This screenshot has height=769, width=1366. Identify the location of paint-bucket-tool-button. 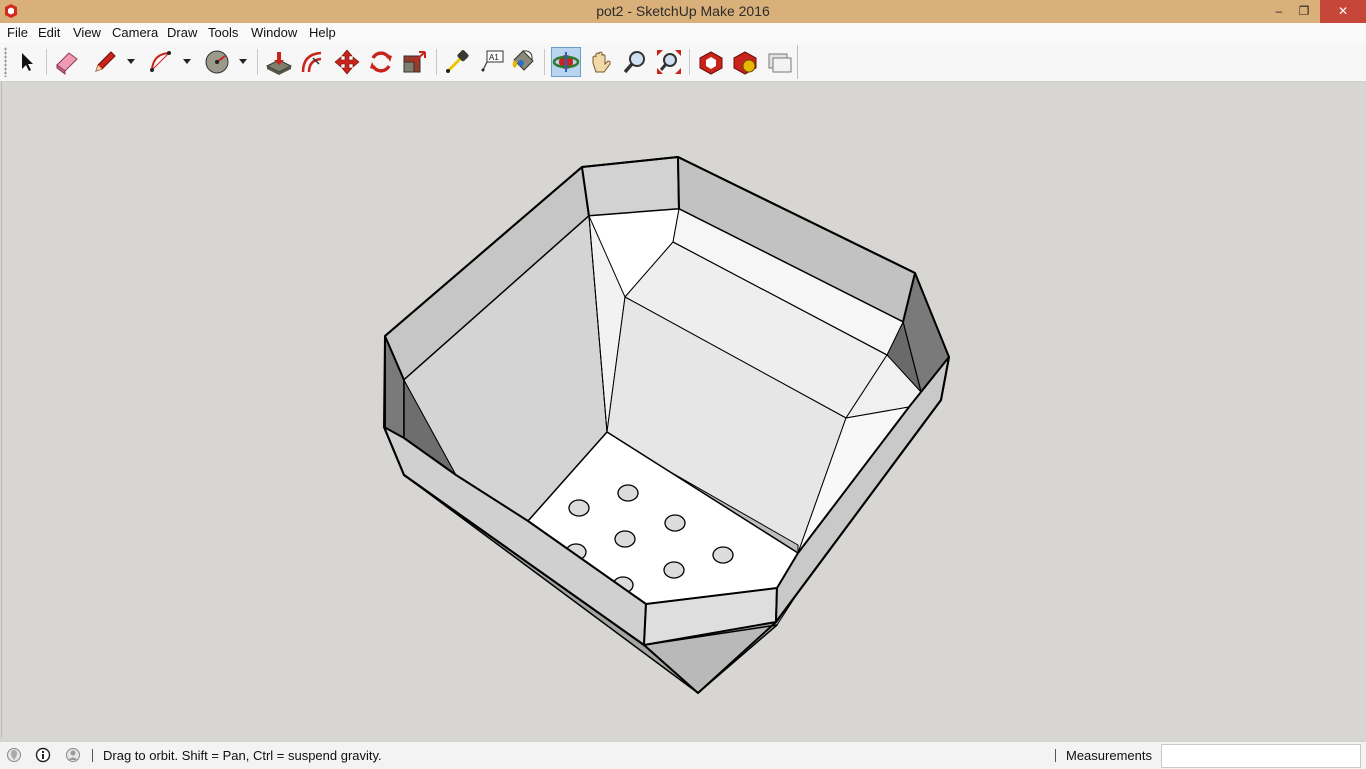
(523, 62).